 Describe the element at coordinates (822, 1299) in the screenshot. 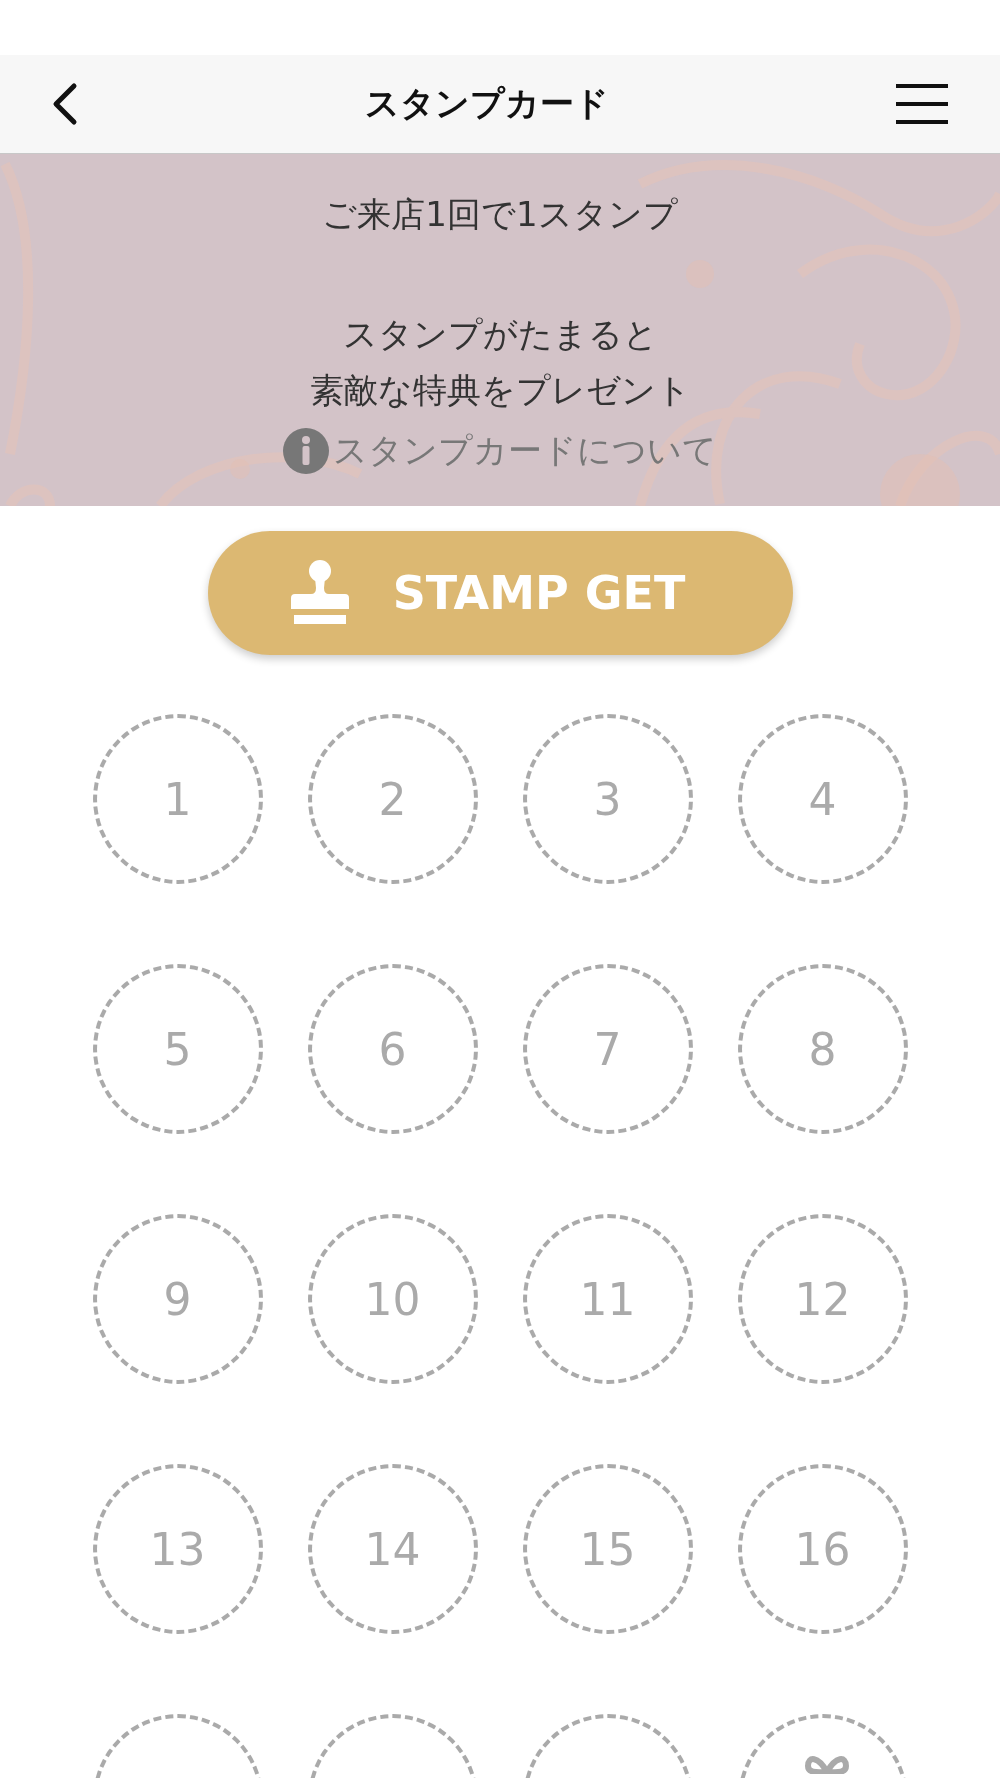

I see `stamp-slot: 12` at that location.